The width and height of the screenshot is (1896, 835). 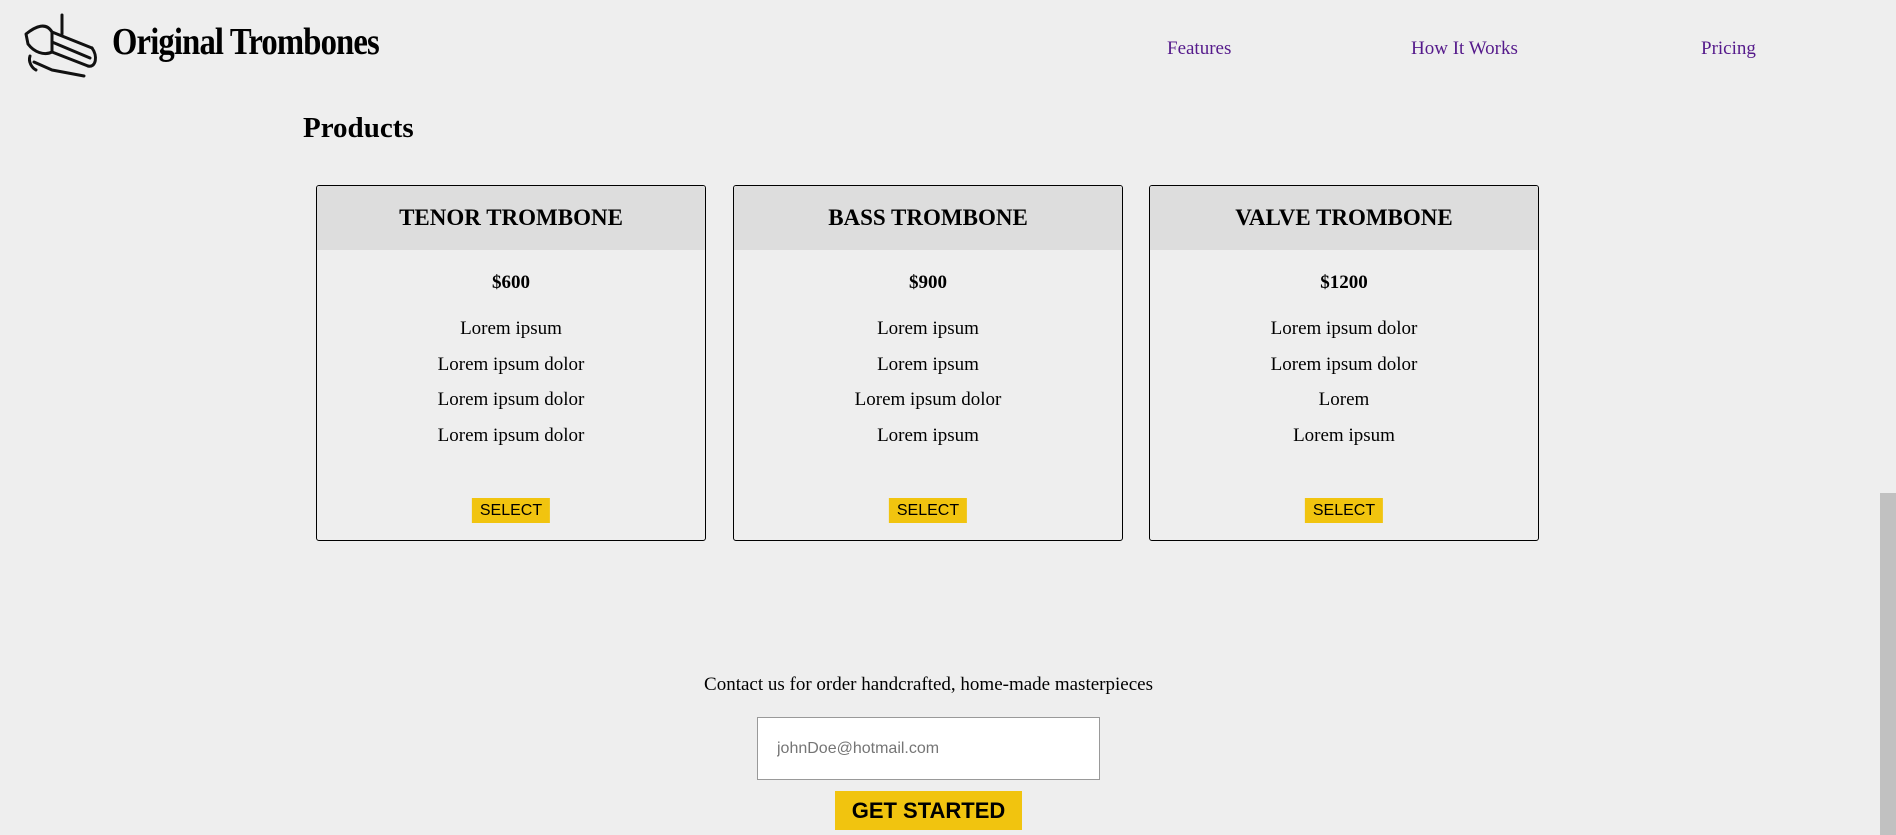 What do you see at coordinates (511, 510) in the screenshot?
I see `select-button-tenor: SELECT` at bounding box center [511, 510].